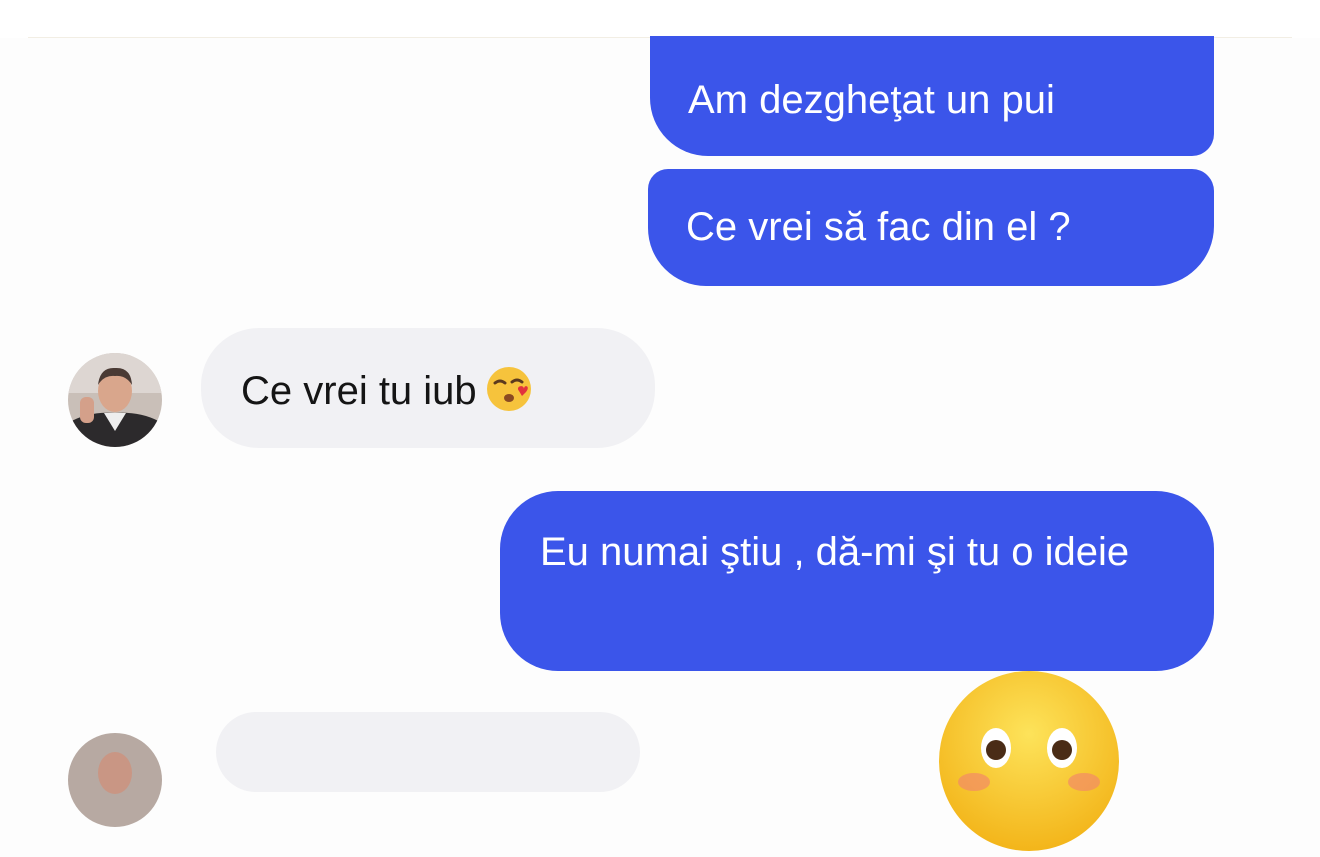 This screenshot has height=857, width=1320. Describe the element at coordinates (1029, 761) in the screenshot. I see `flushed-face-icon` at that location.